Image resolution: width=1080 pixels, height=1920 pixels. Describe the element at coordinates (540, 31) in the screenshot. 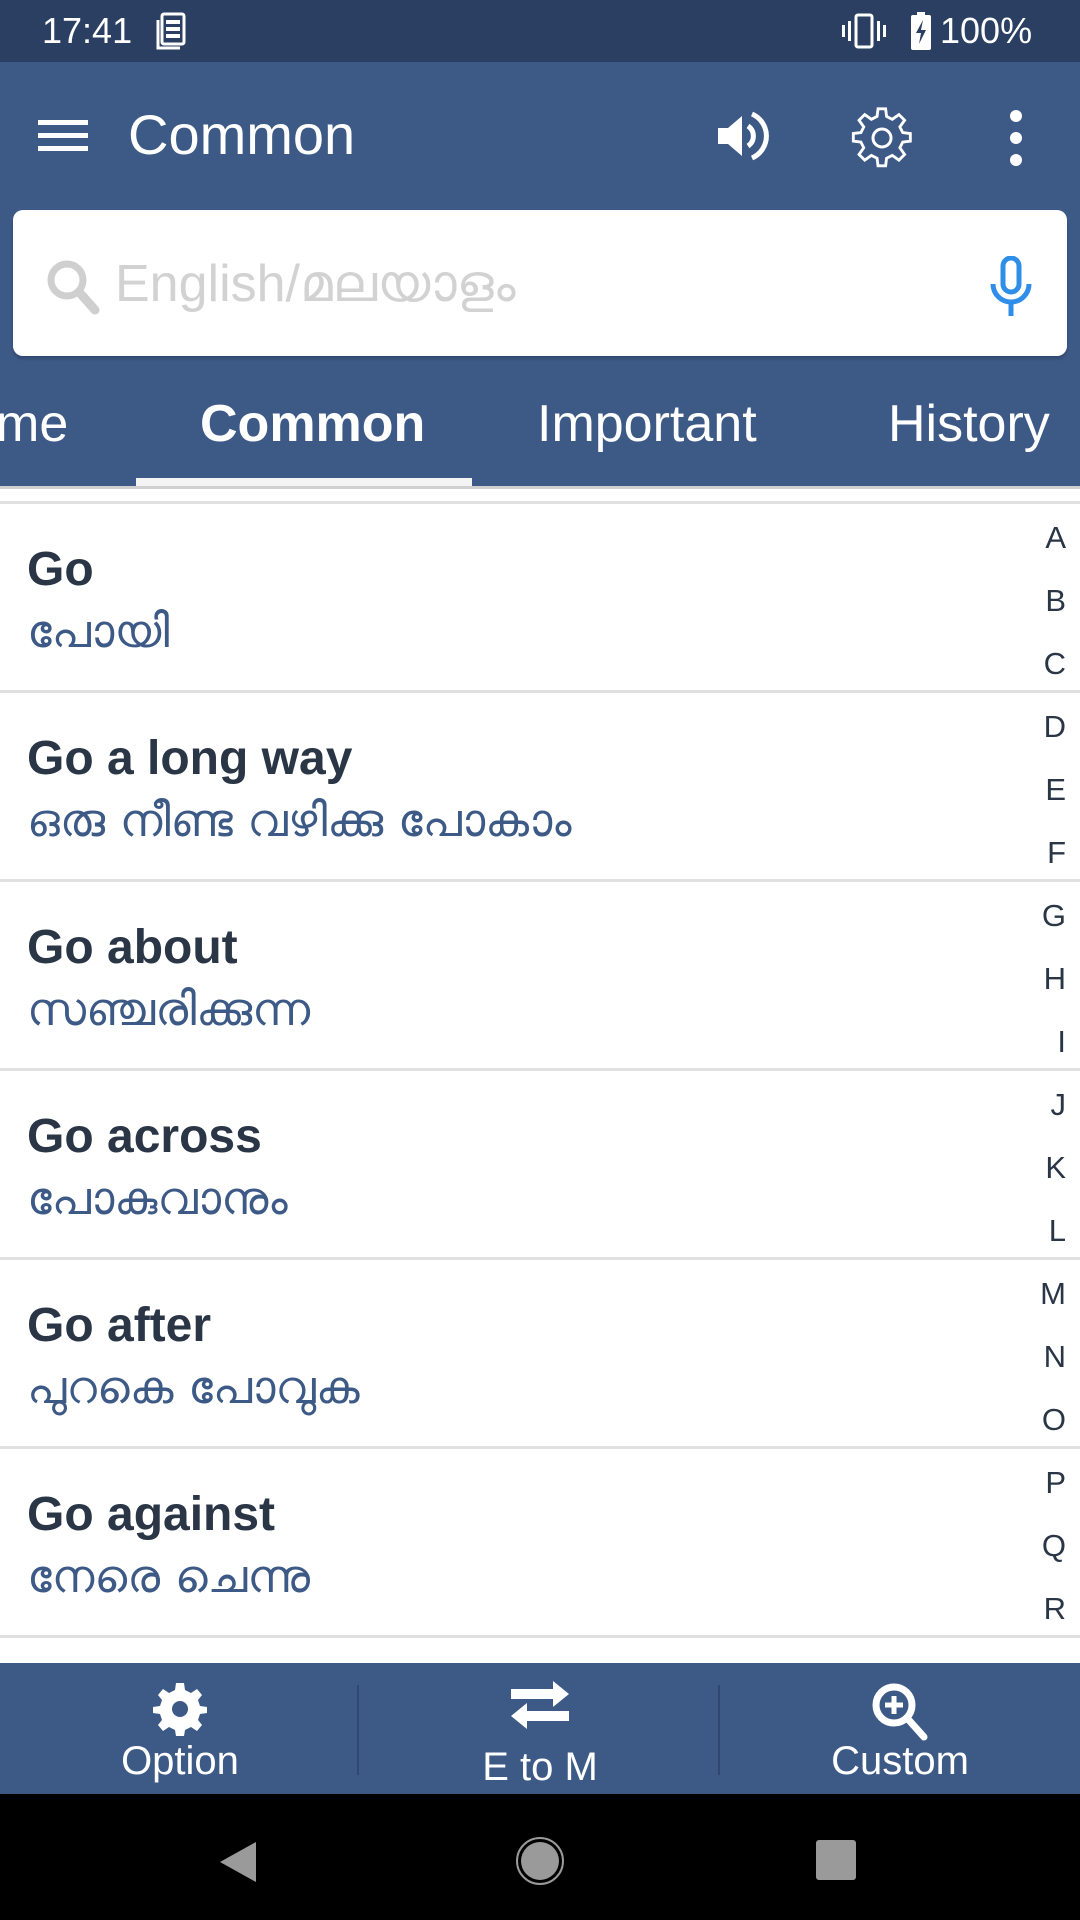

I see `status-bar: 17:41 100%` at that location.